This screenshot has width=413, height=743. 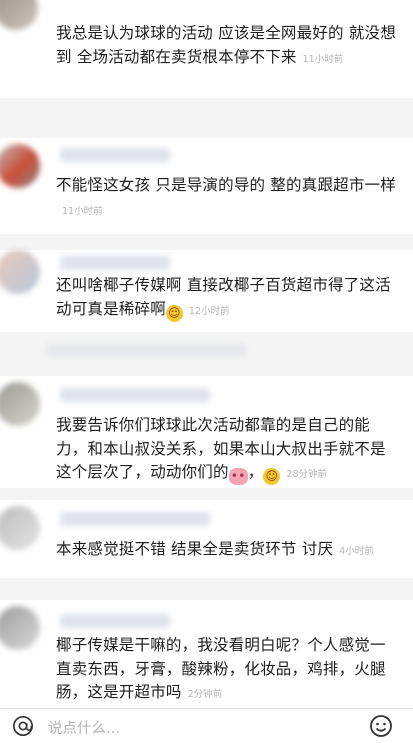 I want to click on comment-time: 28分钟前, so click(x=306, y=474).